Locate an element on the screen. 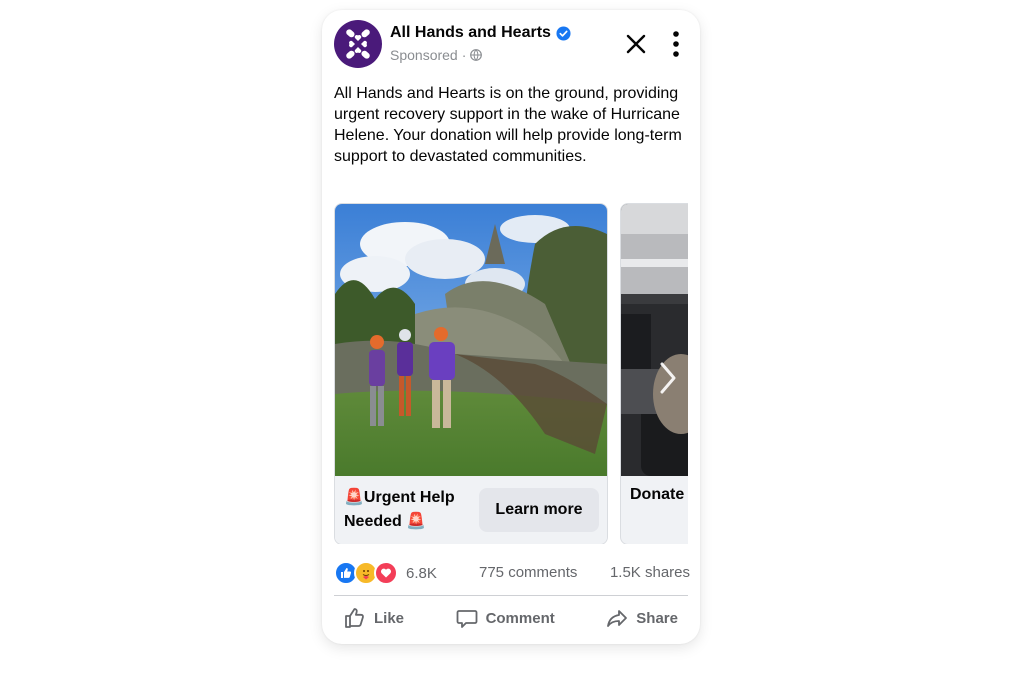 Image resolution: width=1024 pixels, height=678 pixels. page-avatar is located at coordinates (358, 44).